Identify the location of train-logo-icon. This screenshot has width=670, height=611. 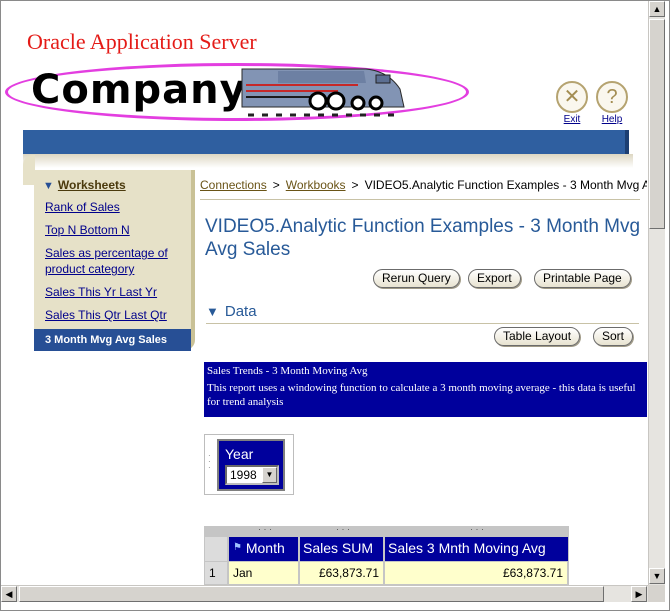
(323, 92).